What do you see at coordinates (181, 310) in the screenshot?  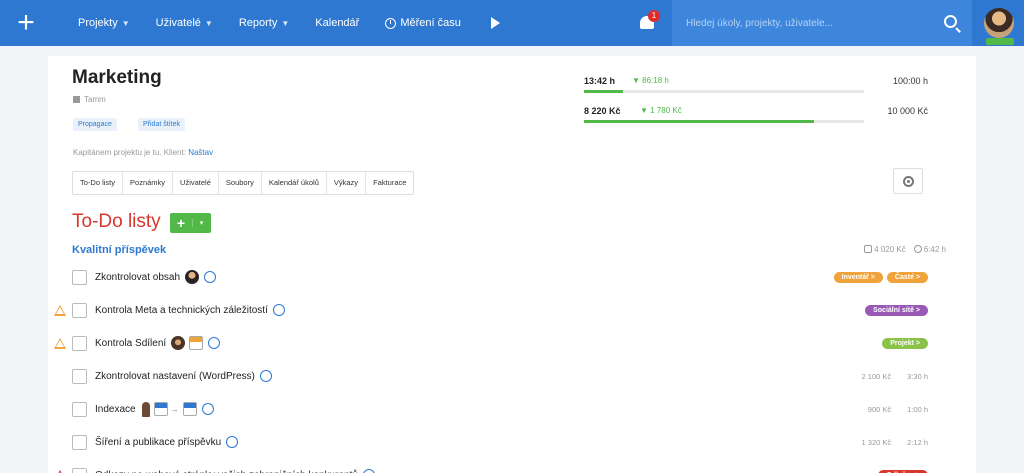 I see `task-label: Kontrola Meta a technických záležitostí` at bounding box center [181, 310].